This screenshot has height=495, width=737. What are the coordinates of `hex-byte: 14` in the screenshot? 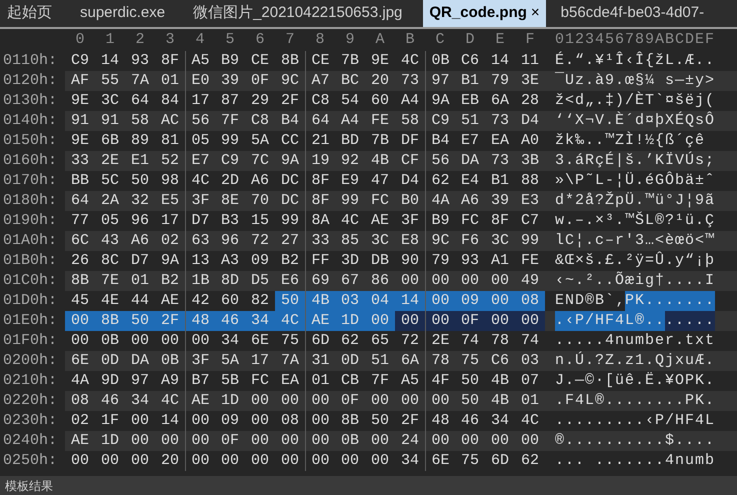 It's located at (170, 421).